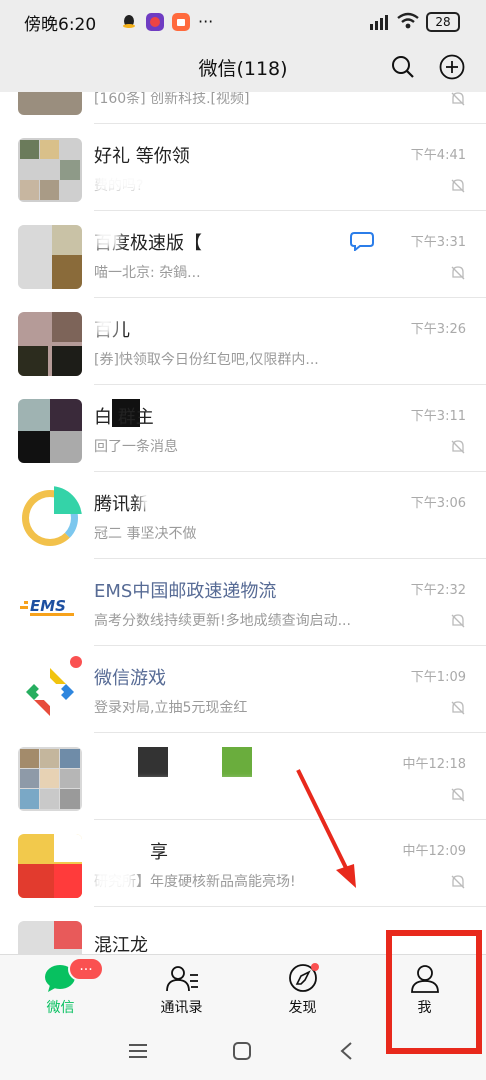 The width and height of the screenshot is (486, 1080). I want to click on annotation-highlight-box, so click(434, 992).